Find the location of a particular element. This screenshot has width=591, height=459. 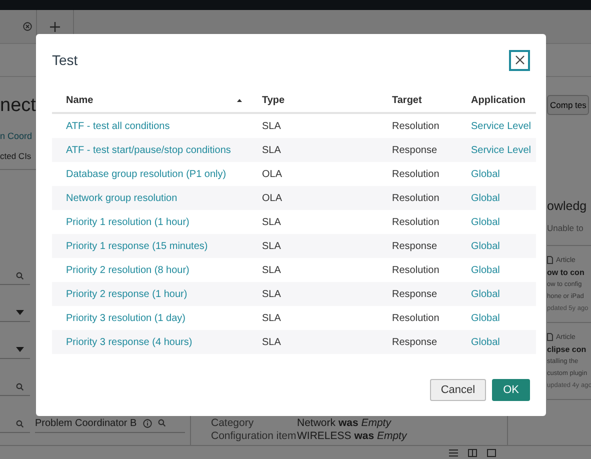

column-header: Target is located at coordinates (417, 100).